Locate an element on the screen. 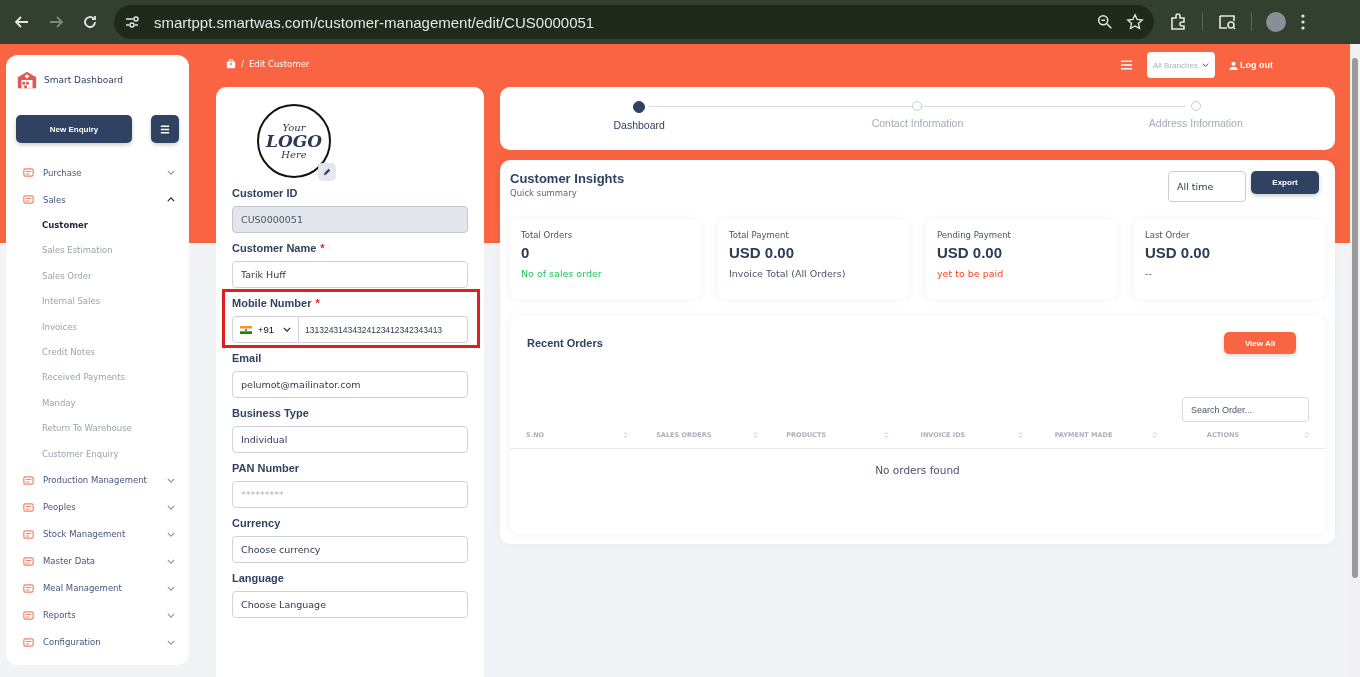 This screenshot has height=677, width=1360. scrollbar is located at coordinates (1355, 360).